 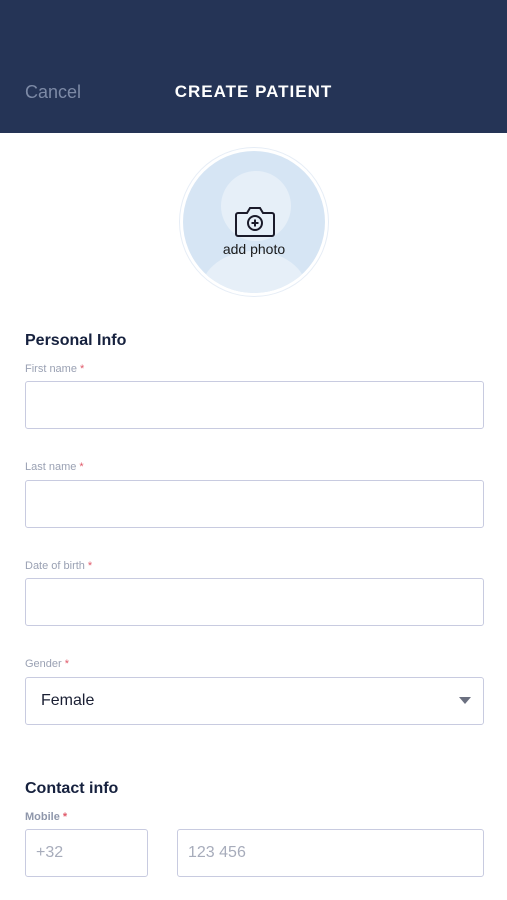 What do you see at coordinates (465, 700) in the screenshot?
I see `chevron-down-icon` at bounding box center [465, 700].